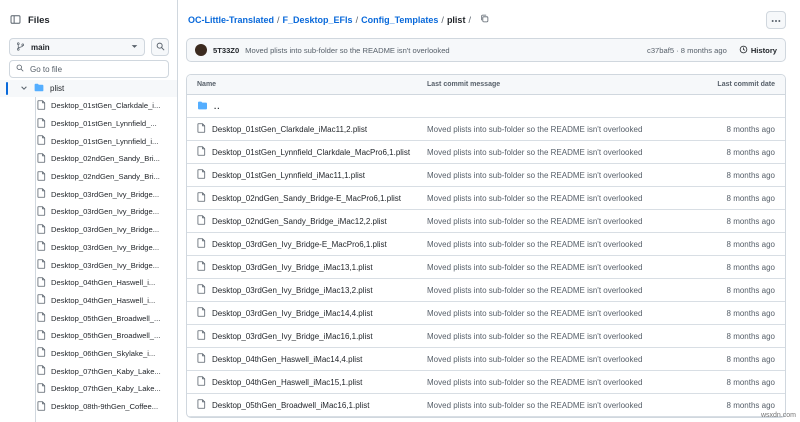 The image size is (800, 422). Describe the element at coordinates (288, 175) in the screenshot. I see `file-name-link: Desktop_01stGen_Lynnfield_iMac11,1.plist` at that location.